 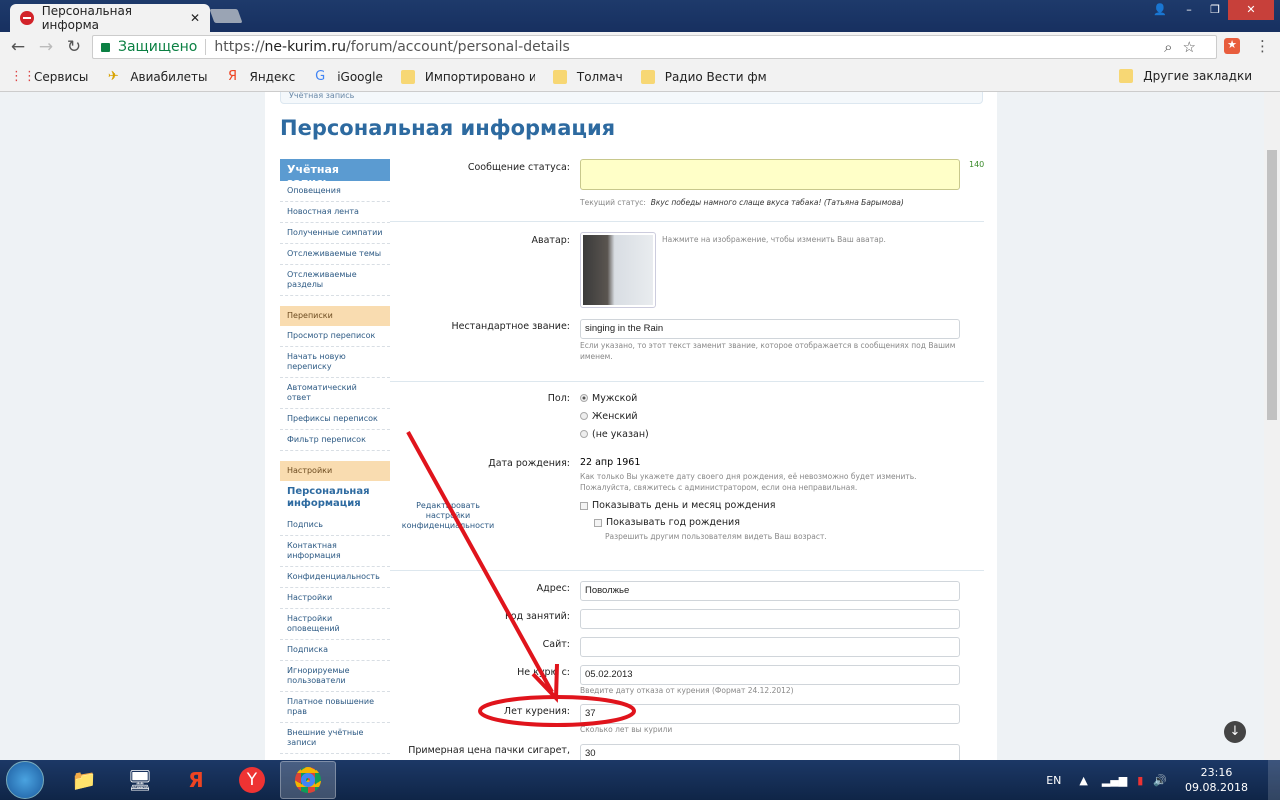 What do you see at coordinates (529, 463) in the screenshot?
I see `birthdate-label: Дата рождения:` at bounding box center [529, 463].